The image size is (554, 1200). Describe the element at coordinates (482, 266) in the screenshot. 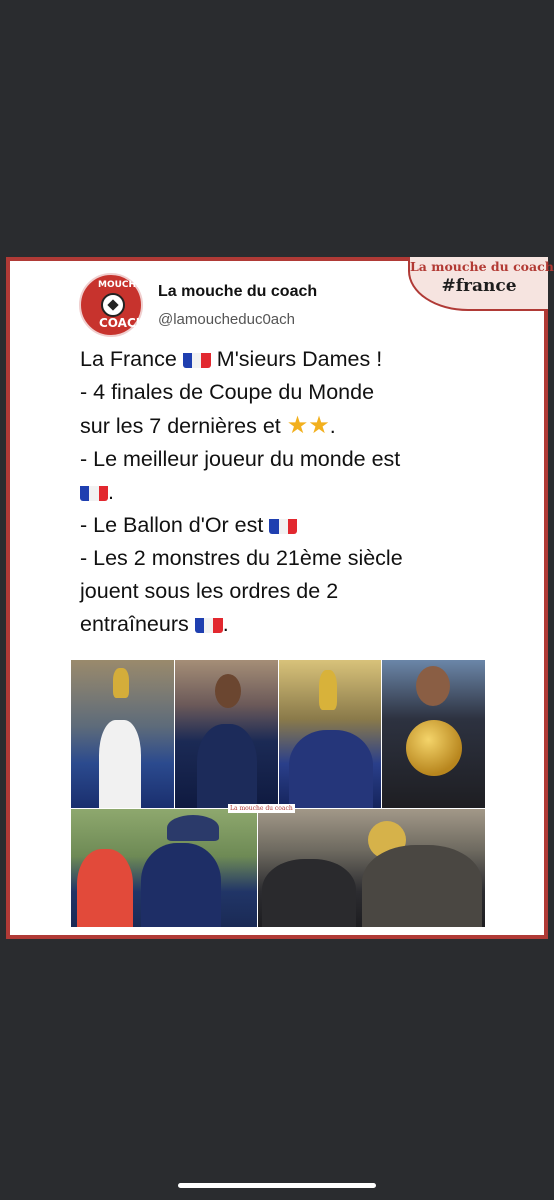

I see `brand-tag-name: La mouche du coach` at that location.